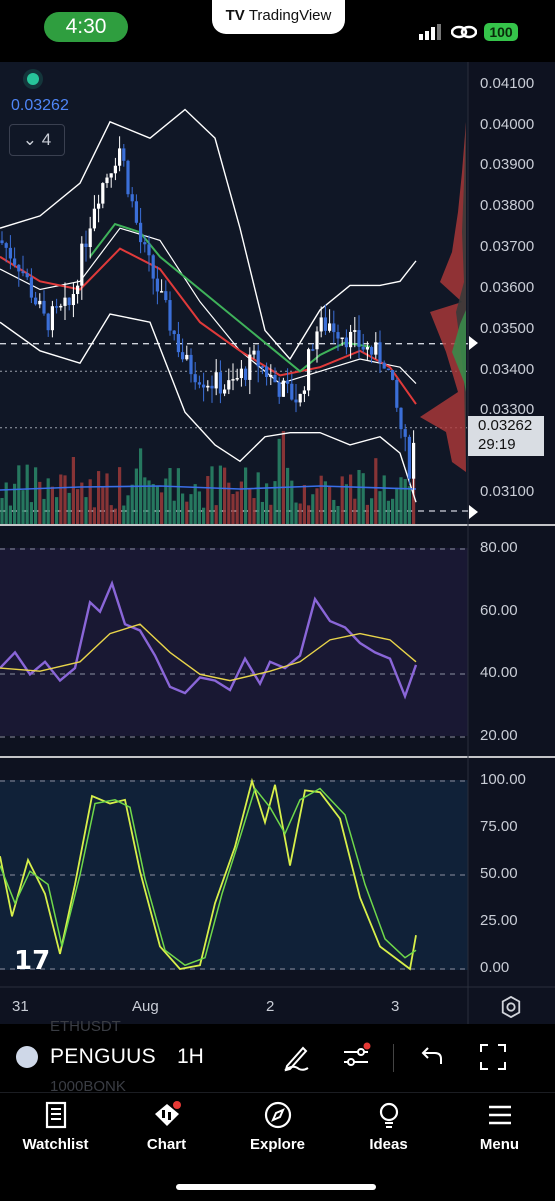  What do you see at coordinates (499, 547) in the screenshot?
I see `rsi-axis-label: 80.00` at bounding box center [499, 547].